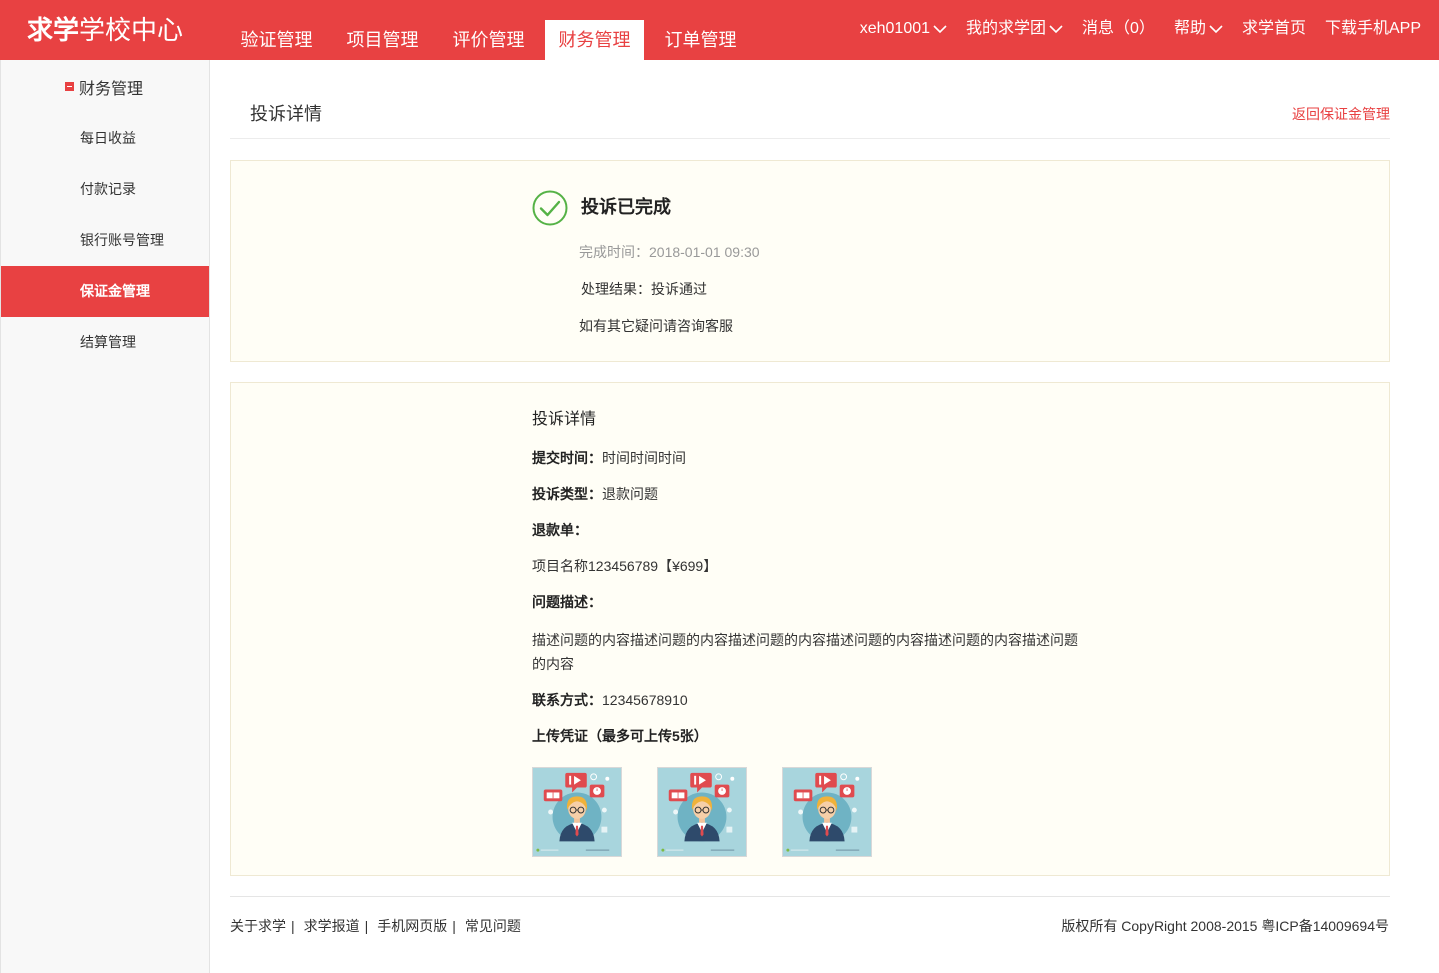  Describe the element at coordinates (560, 530) in the screenshot. I see `refund-order-label: 退款单：` at that location.